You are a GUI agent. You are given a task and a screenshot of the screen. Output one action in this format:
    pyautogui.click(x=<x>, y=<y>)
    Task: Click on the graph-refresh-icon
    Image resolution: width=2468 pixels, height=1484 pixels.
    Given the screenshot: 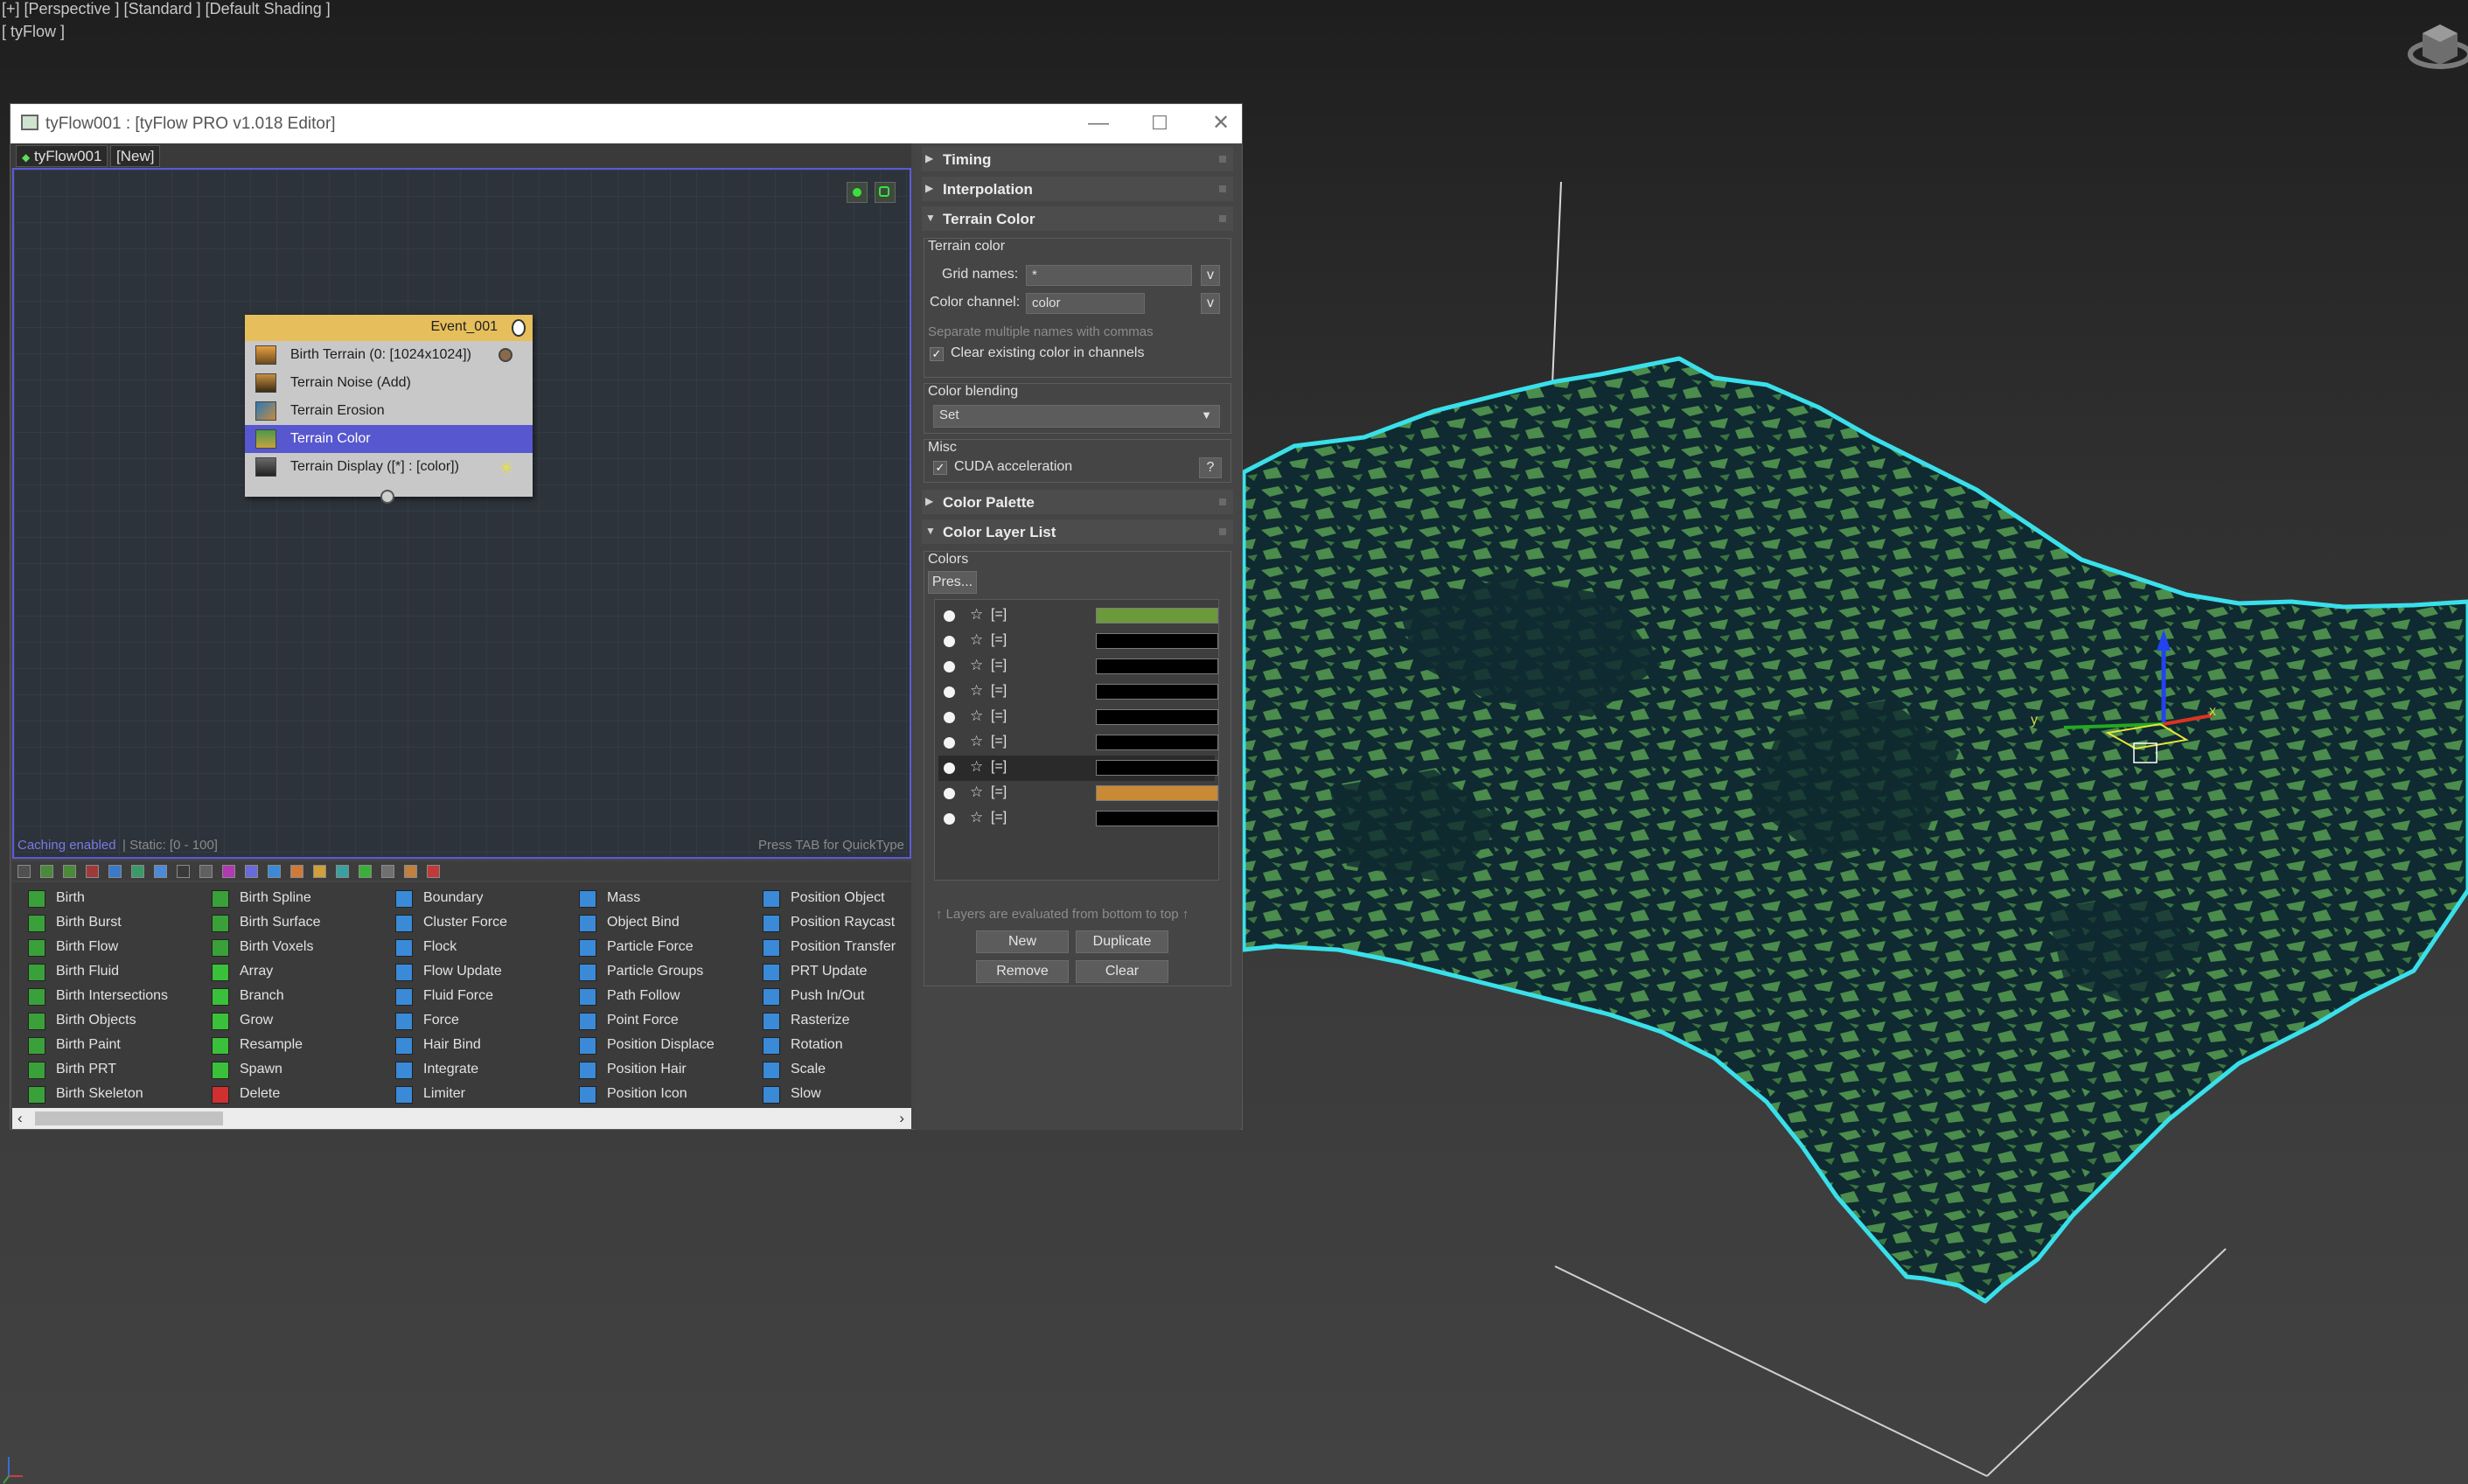 What is the action you would take?
    pyautogui.click(x=885, y=192)
    